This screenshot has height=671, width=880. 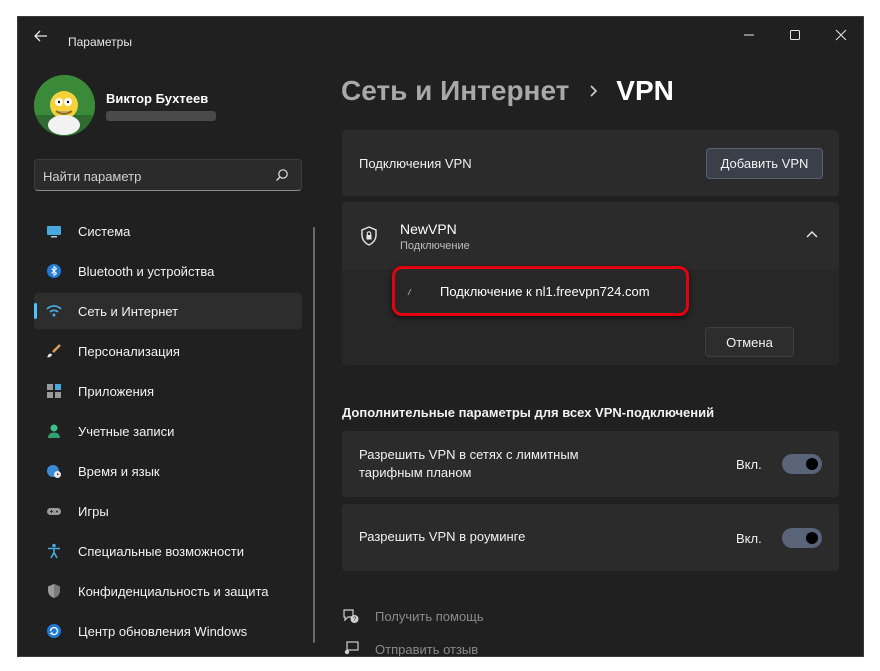 I want to click on maximize-button, so click(x=795, y=35).